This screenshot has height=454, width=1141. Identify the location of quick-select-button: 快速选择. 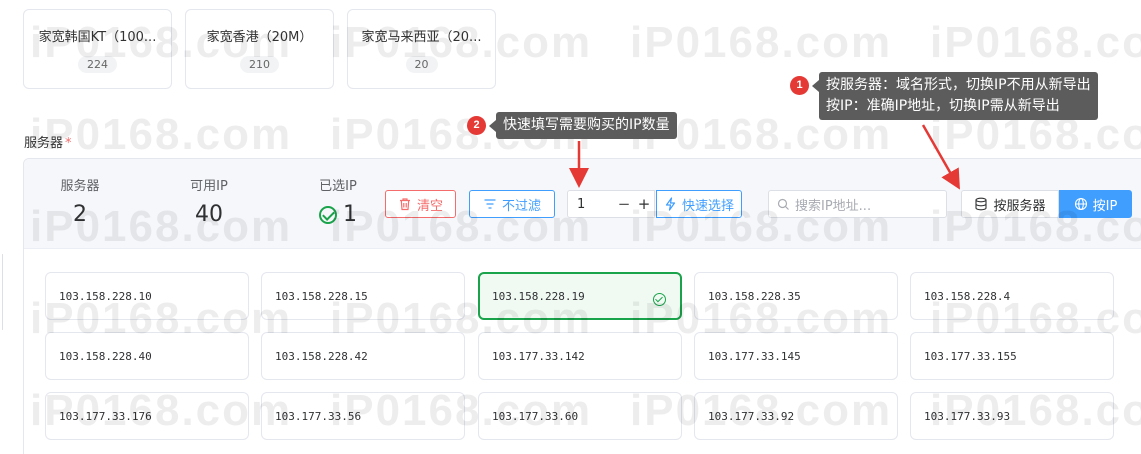
(699, 204).